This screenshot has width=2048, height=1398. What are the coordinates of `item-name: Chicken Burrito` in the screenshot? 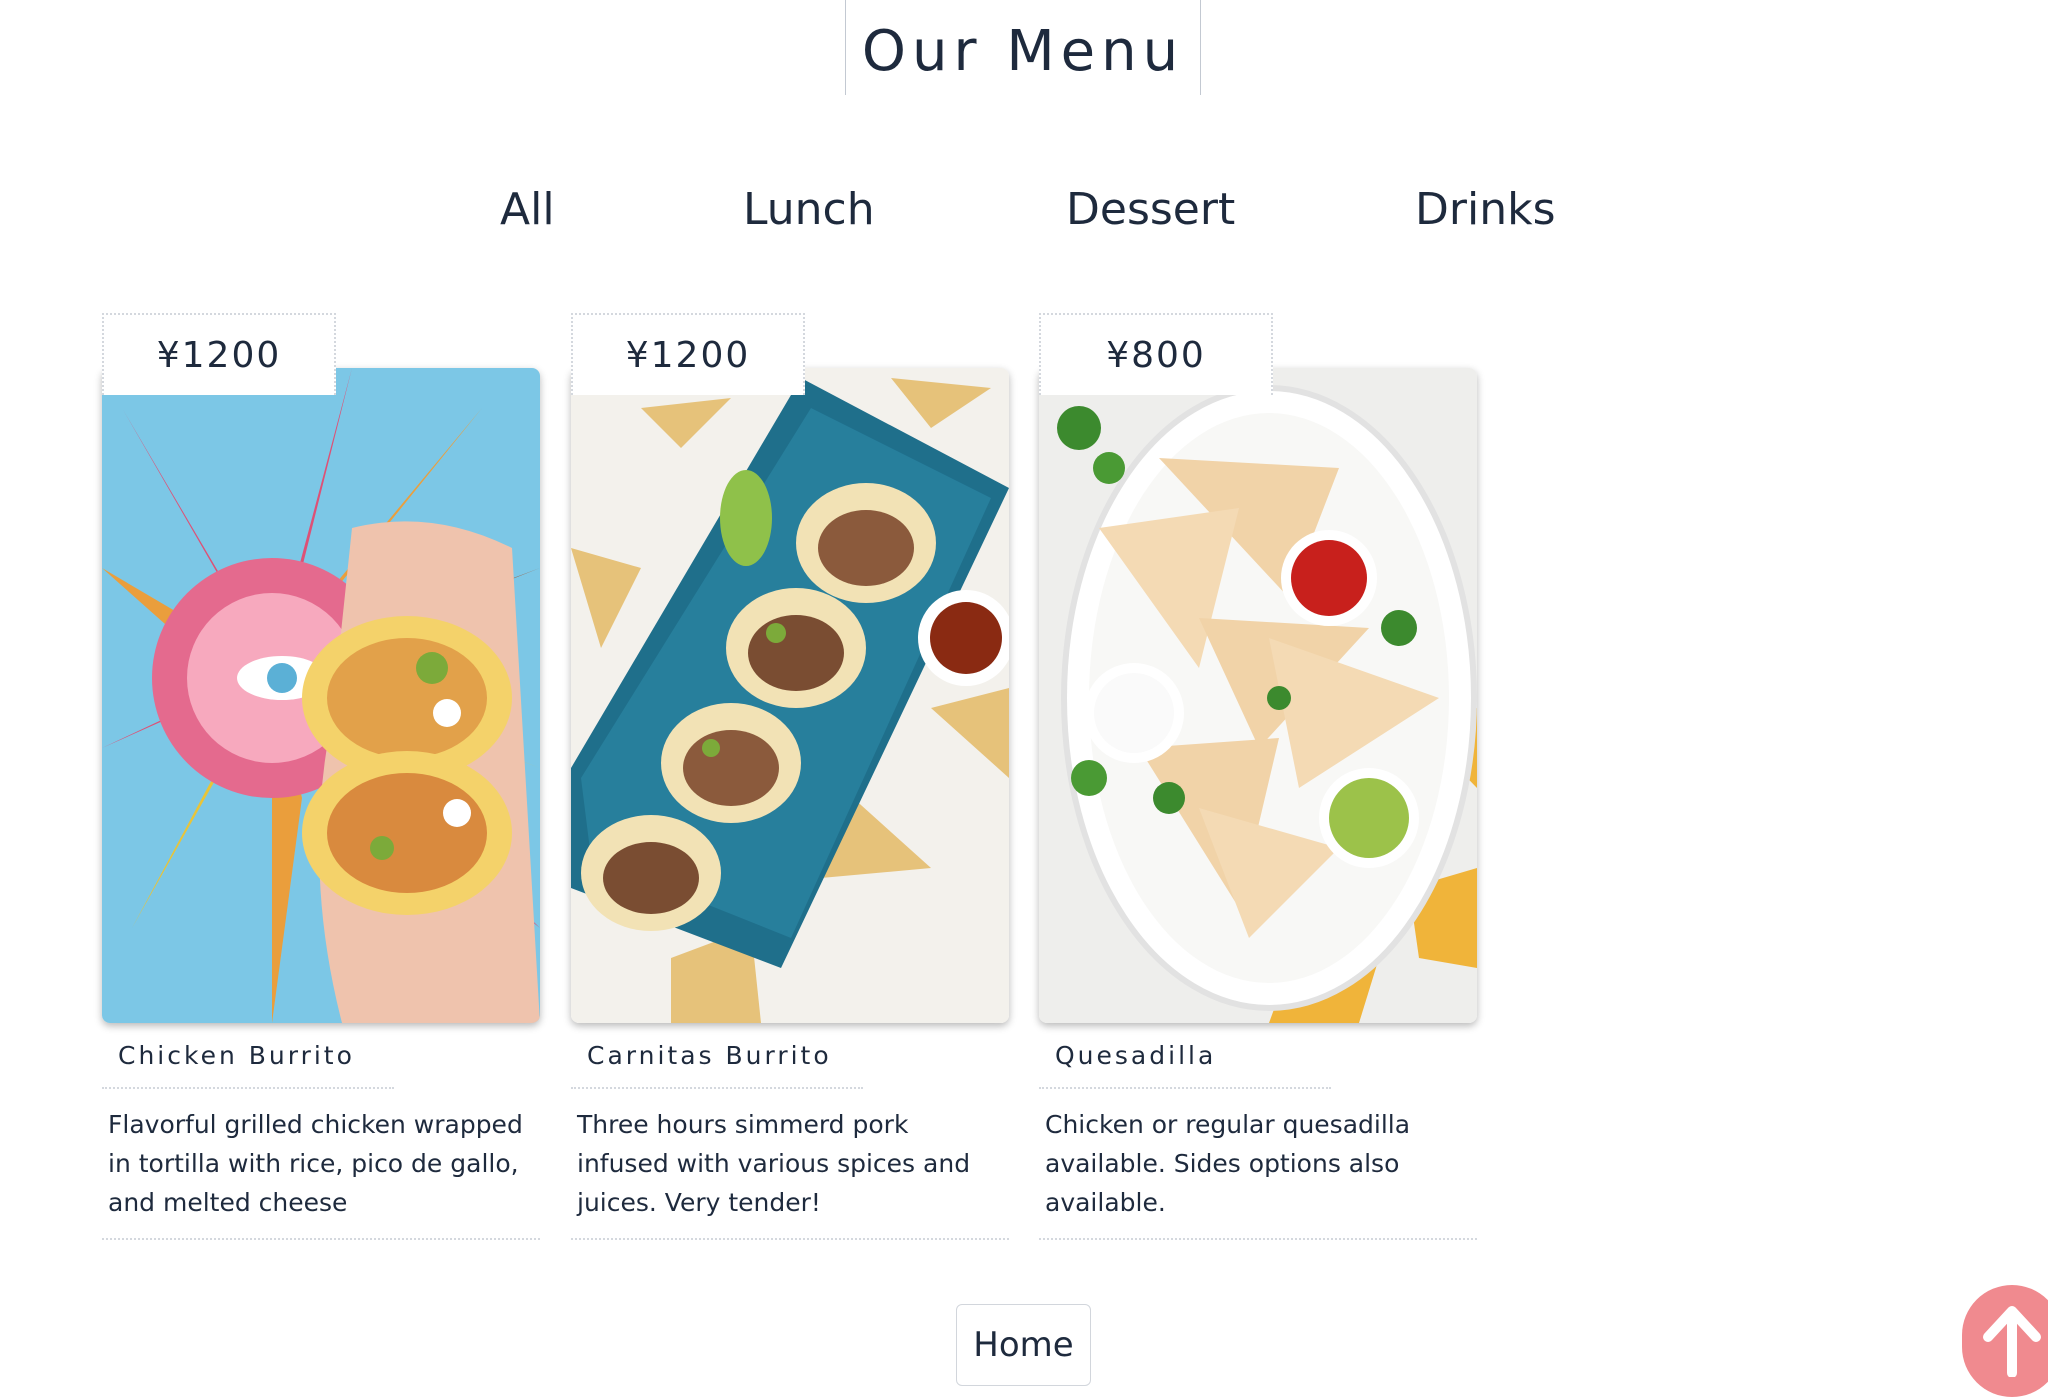 It's located at (236, 1055).